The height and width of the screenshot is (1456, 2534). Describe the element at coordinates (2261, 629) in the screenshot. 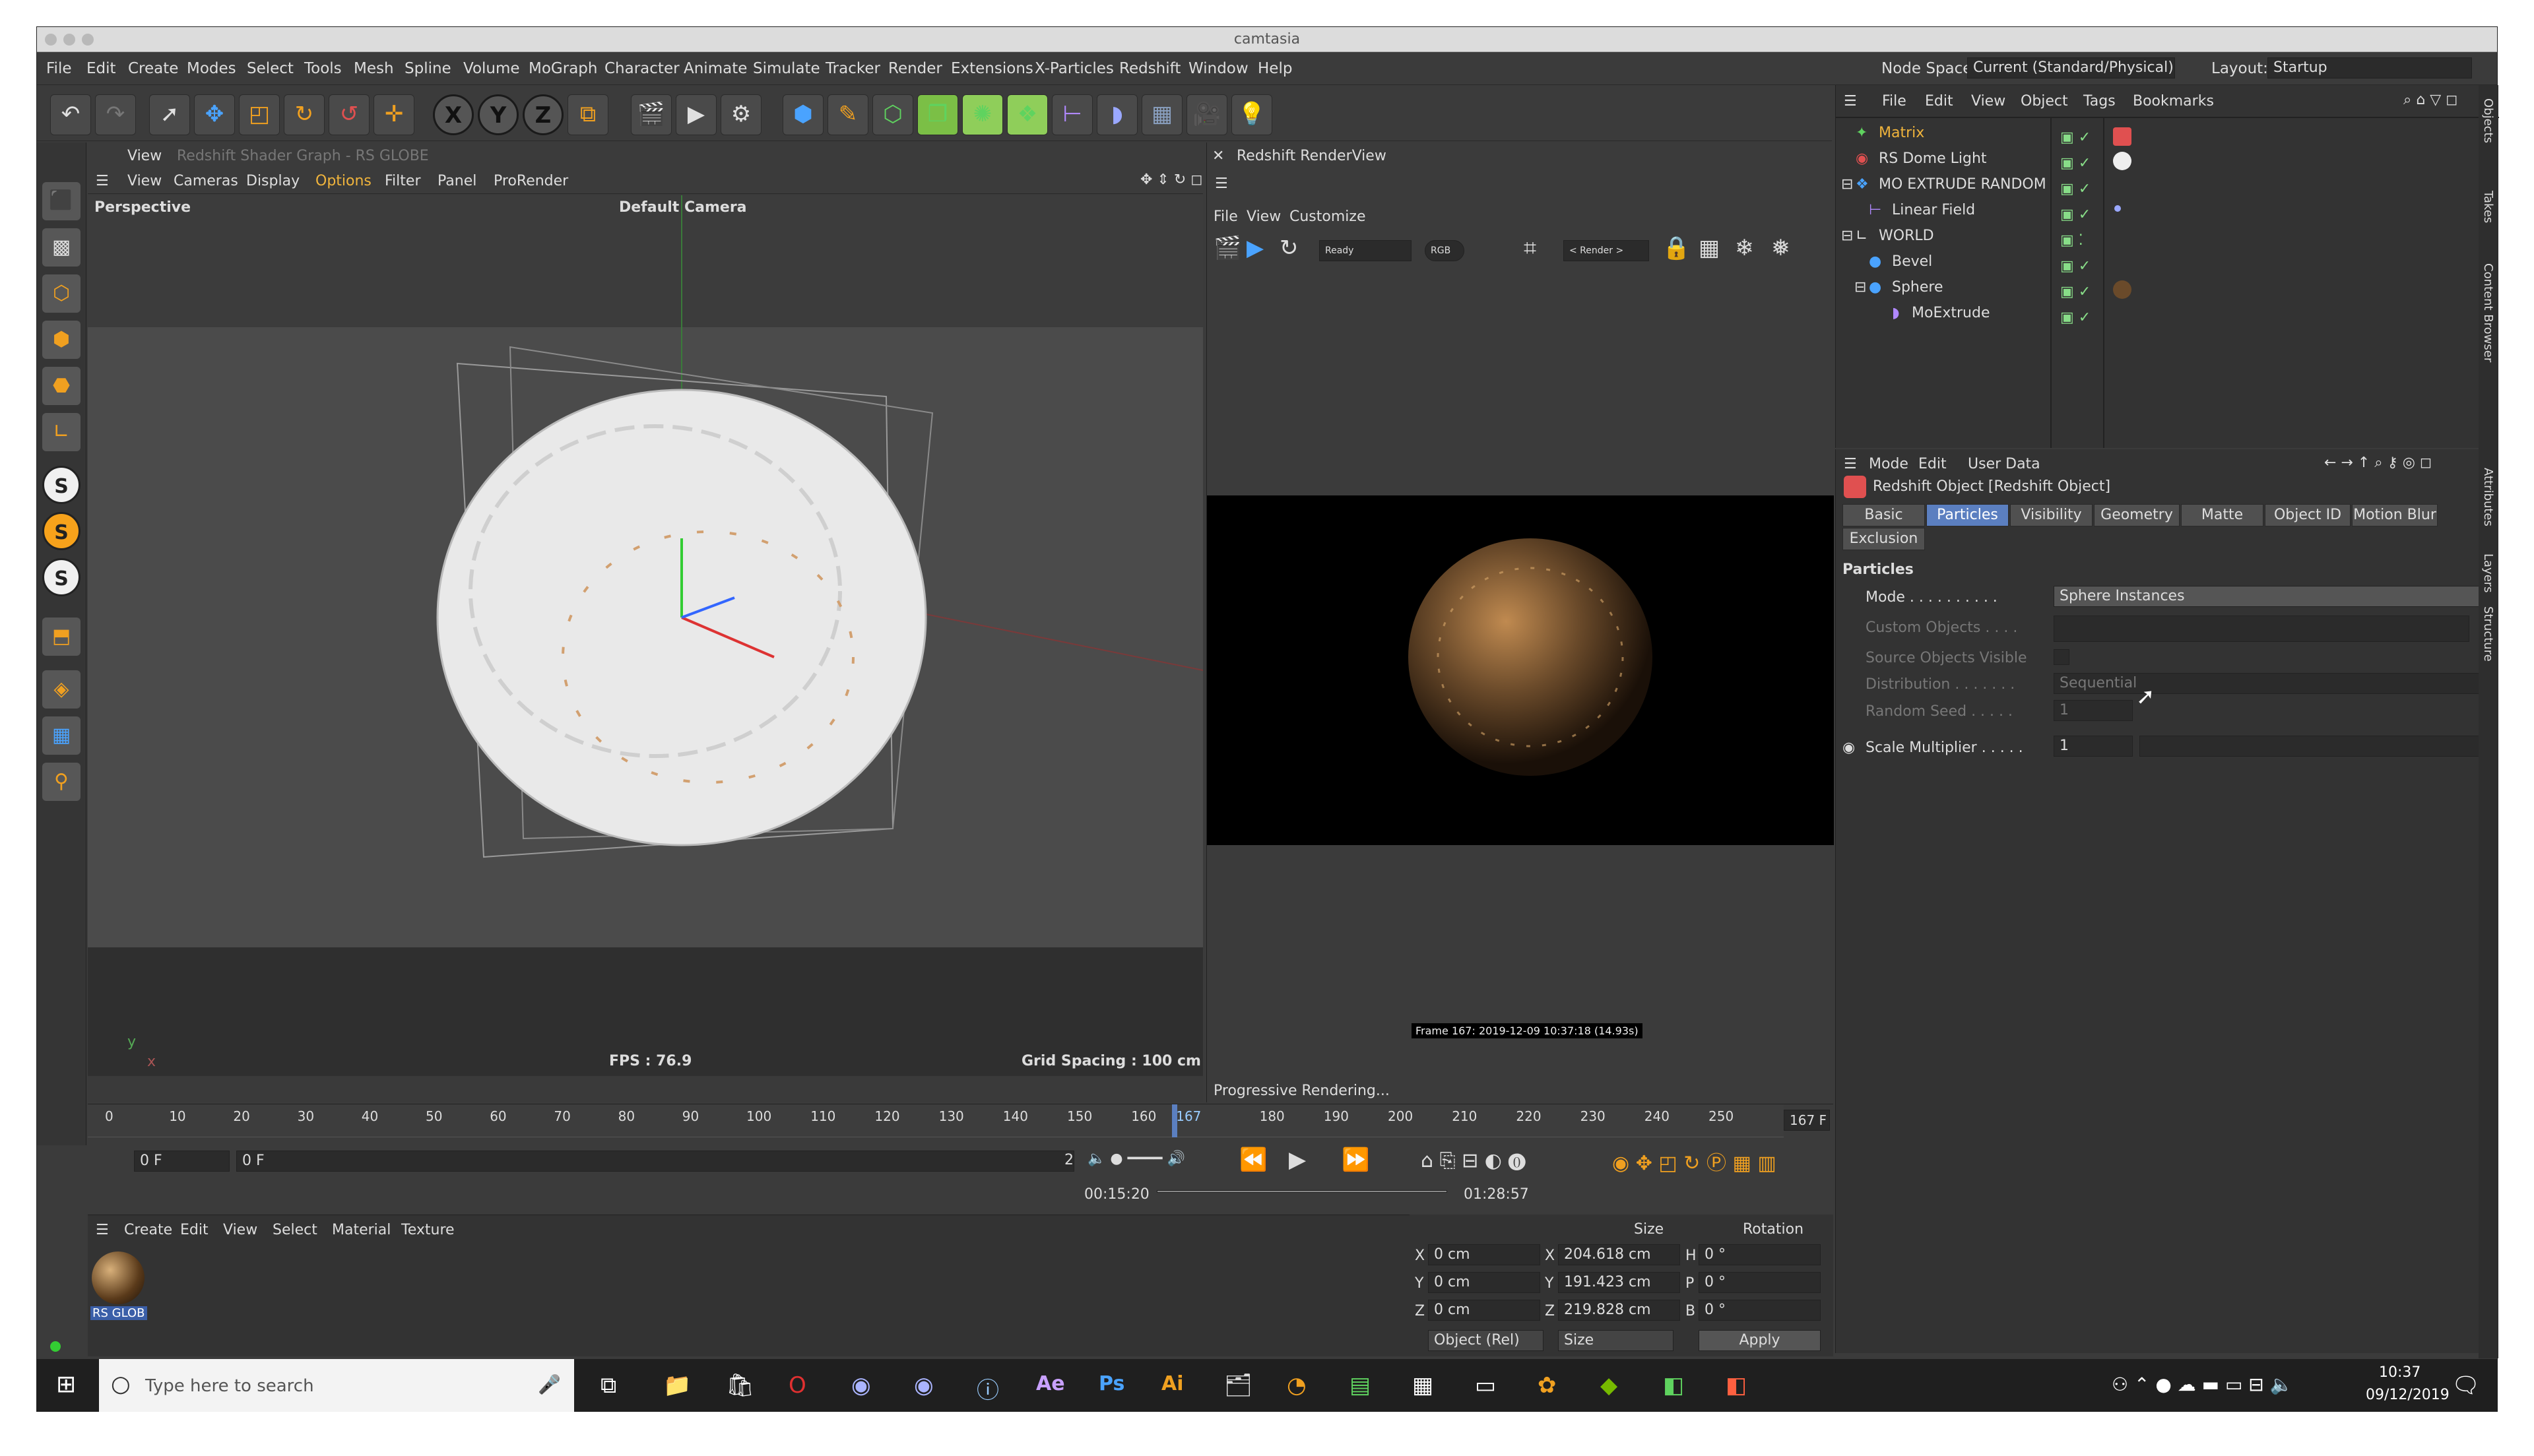

I see `custom-objects-field` at that location.